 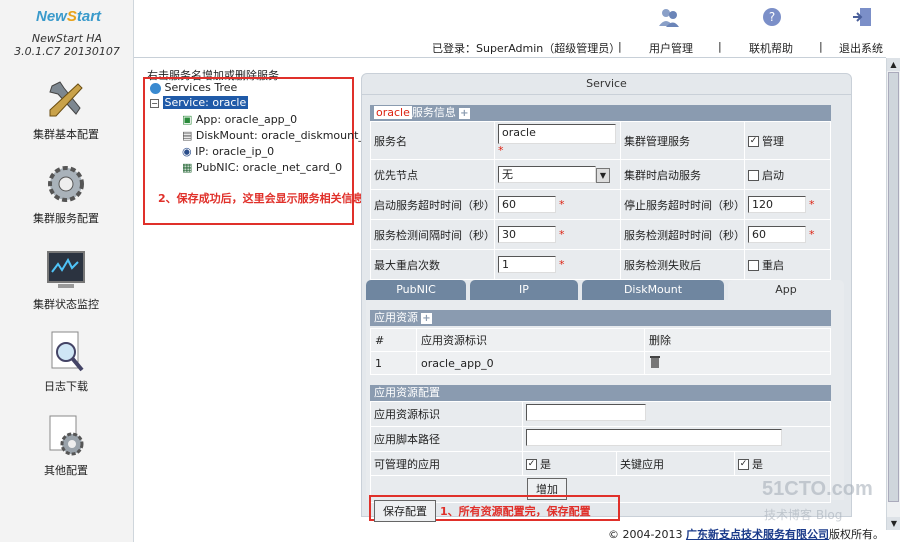 I want to click on chevron-down-icon: ▼, so click(x=603, y=175).